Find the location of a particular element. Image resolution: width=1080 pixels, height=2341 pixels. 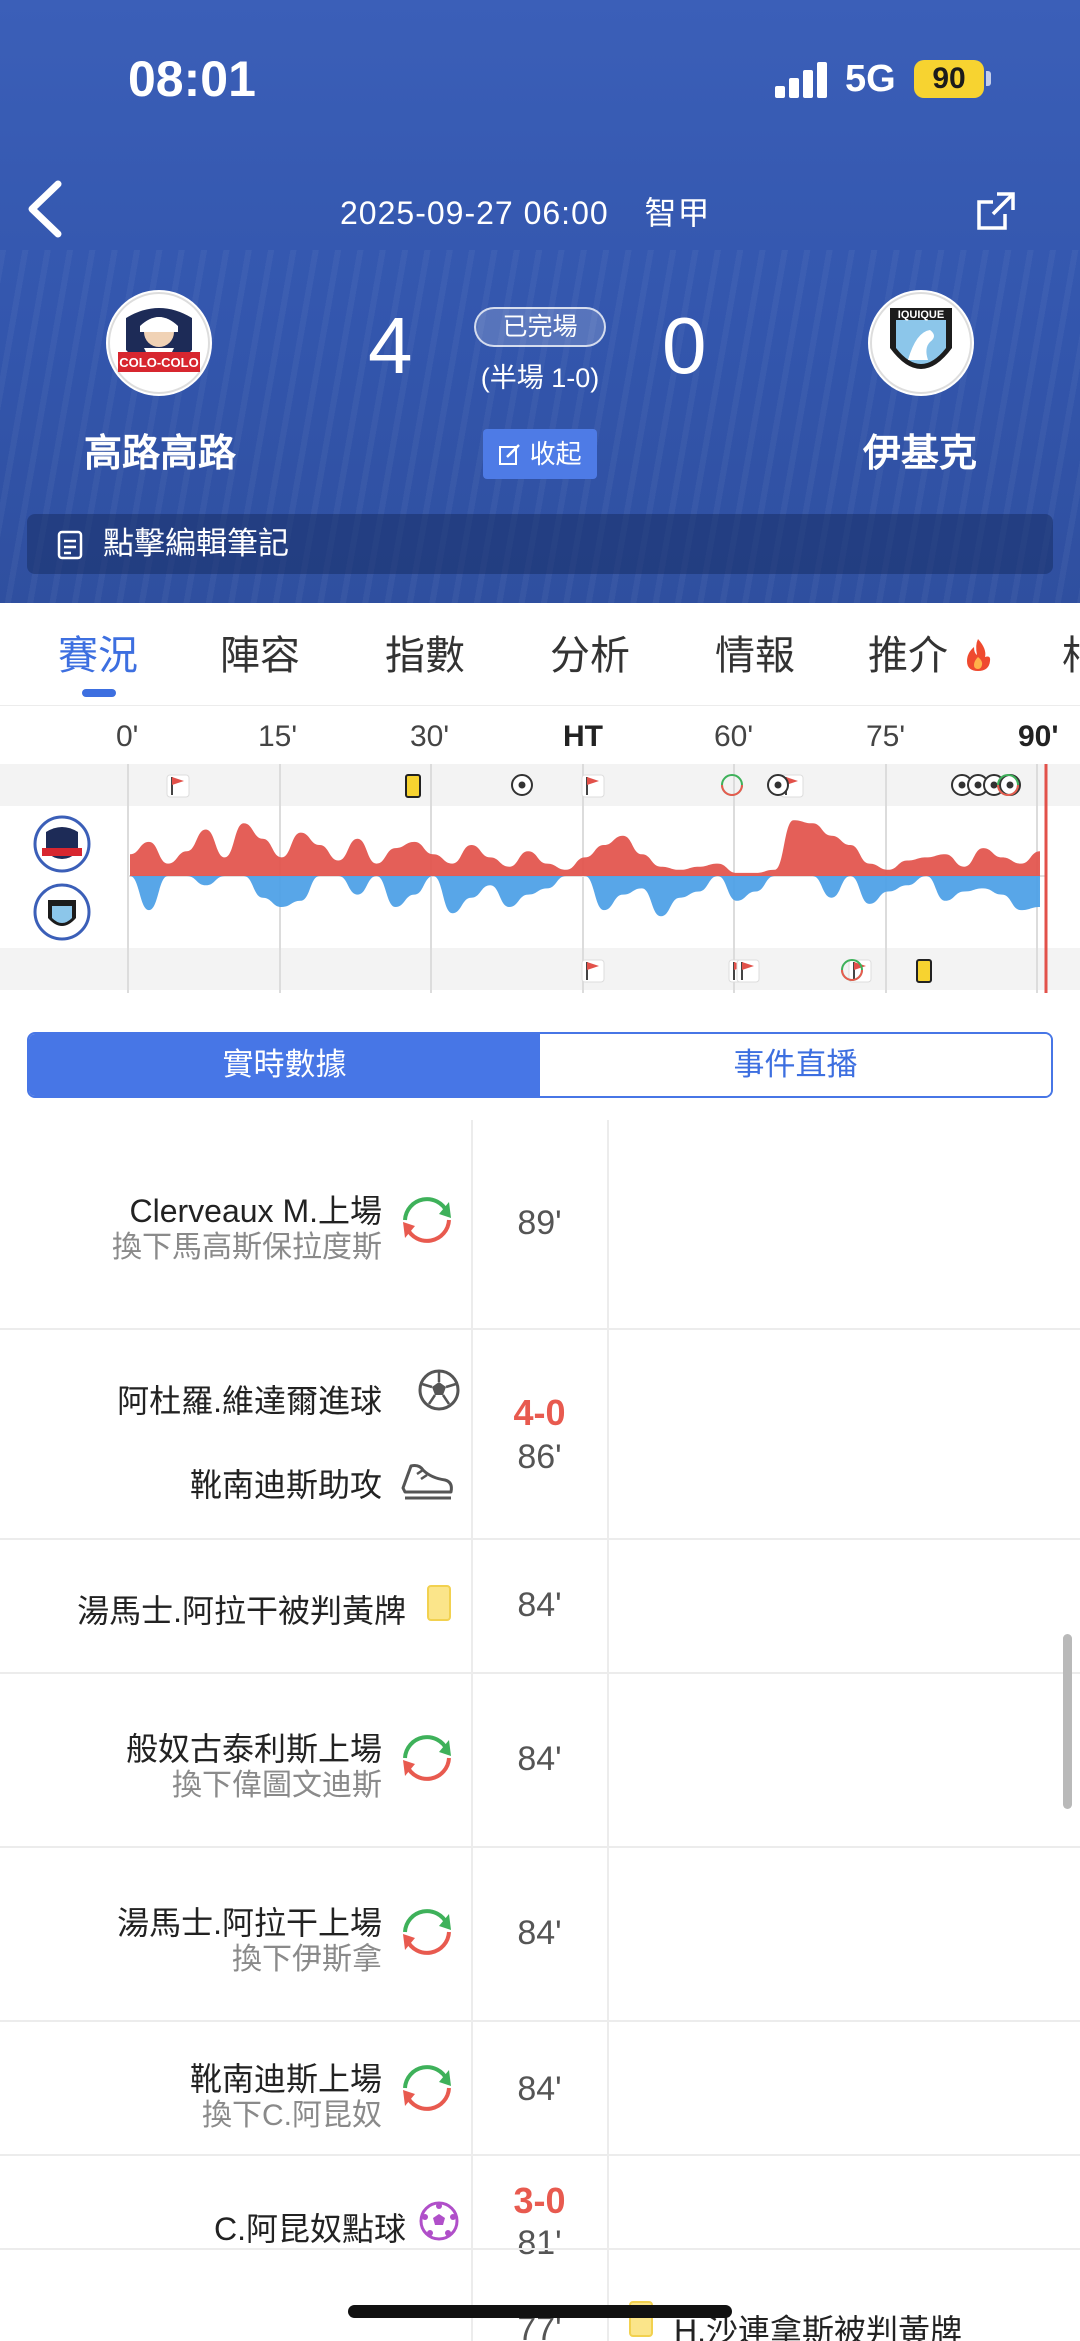

league-name: 智甲 is located at coordinates (677, 213).